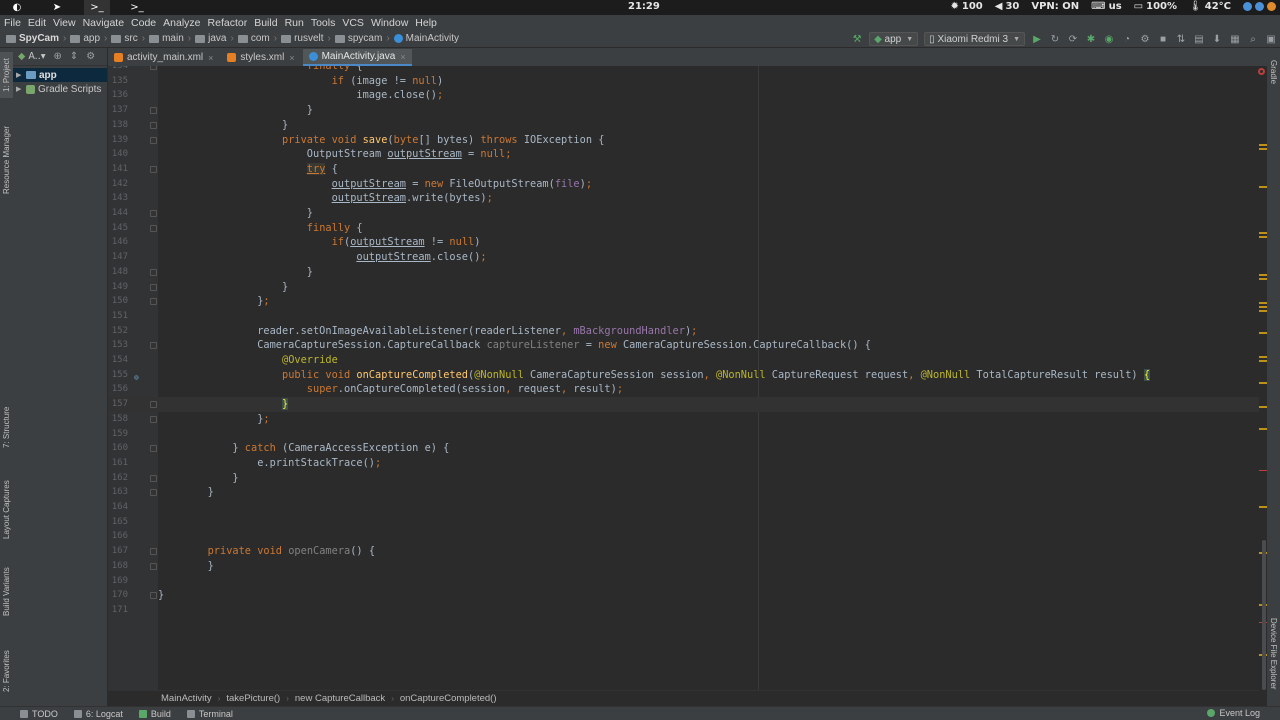 The height and width of the screenshot is (720, 1280). Describe the element at coordinates (1106, 6) in the screenshot. I see `keyboard-indicator: ⌨ us` at that location.